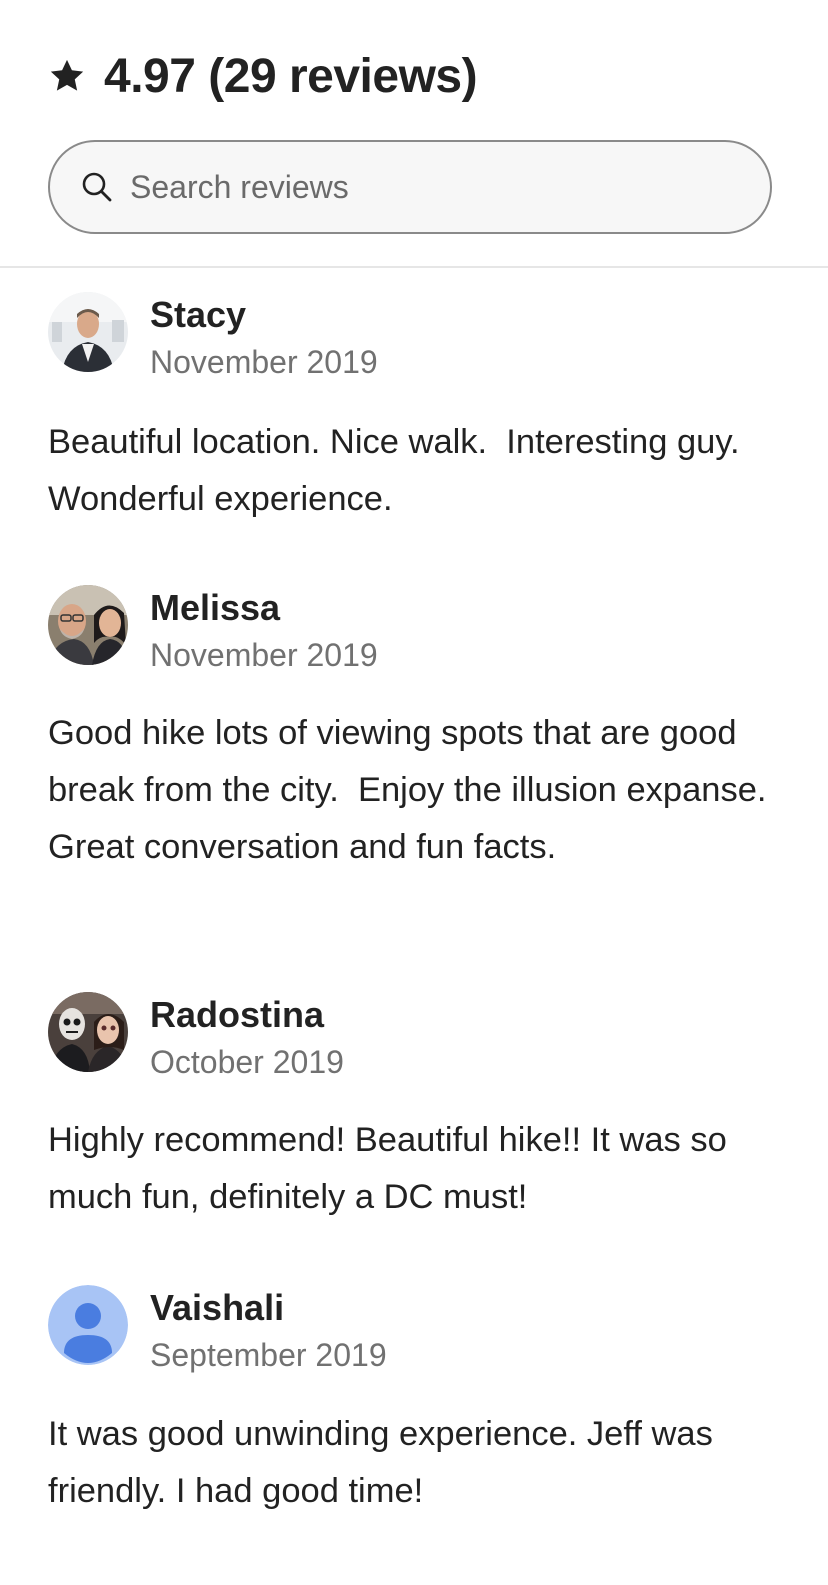  Describe the element at coordinates (198, 315) in the screenshot. I see `reviewer-name: Stacy` at that location.